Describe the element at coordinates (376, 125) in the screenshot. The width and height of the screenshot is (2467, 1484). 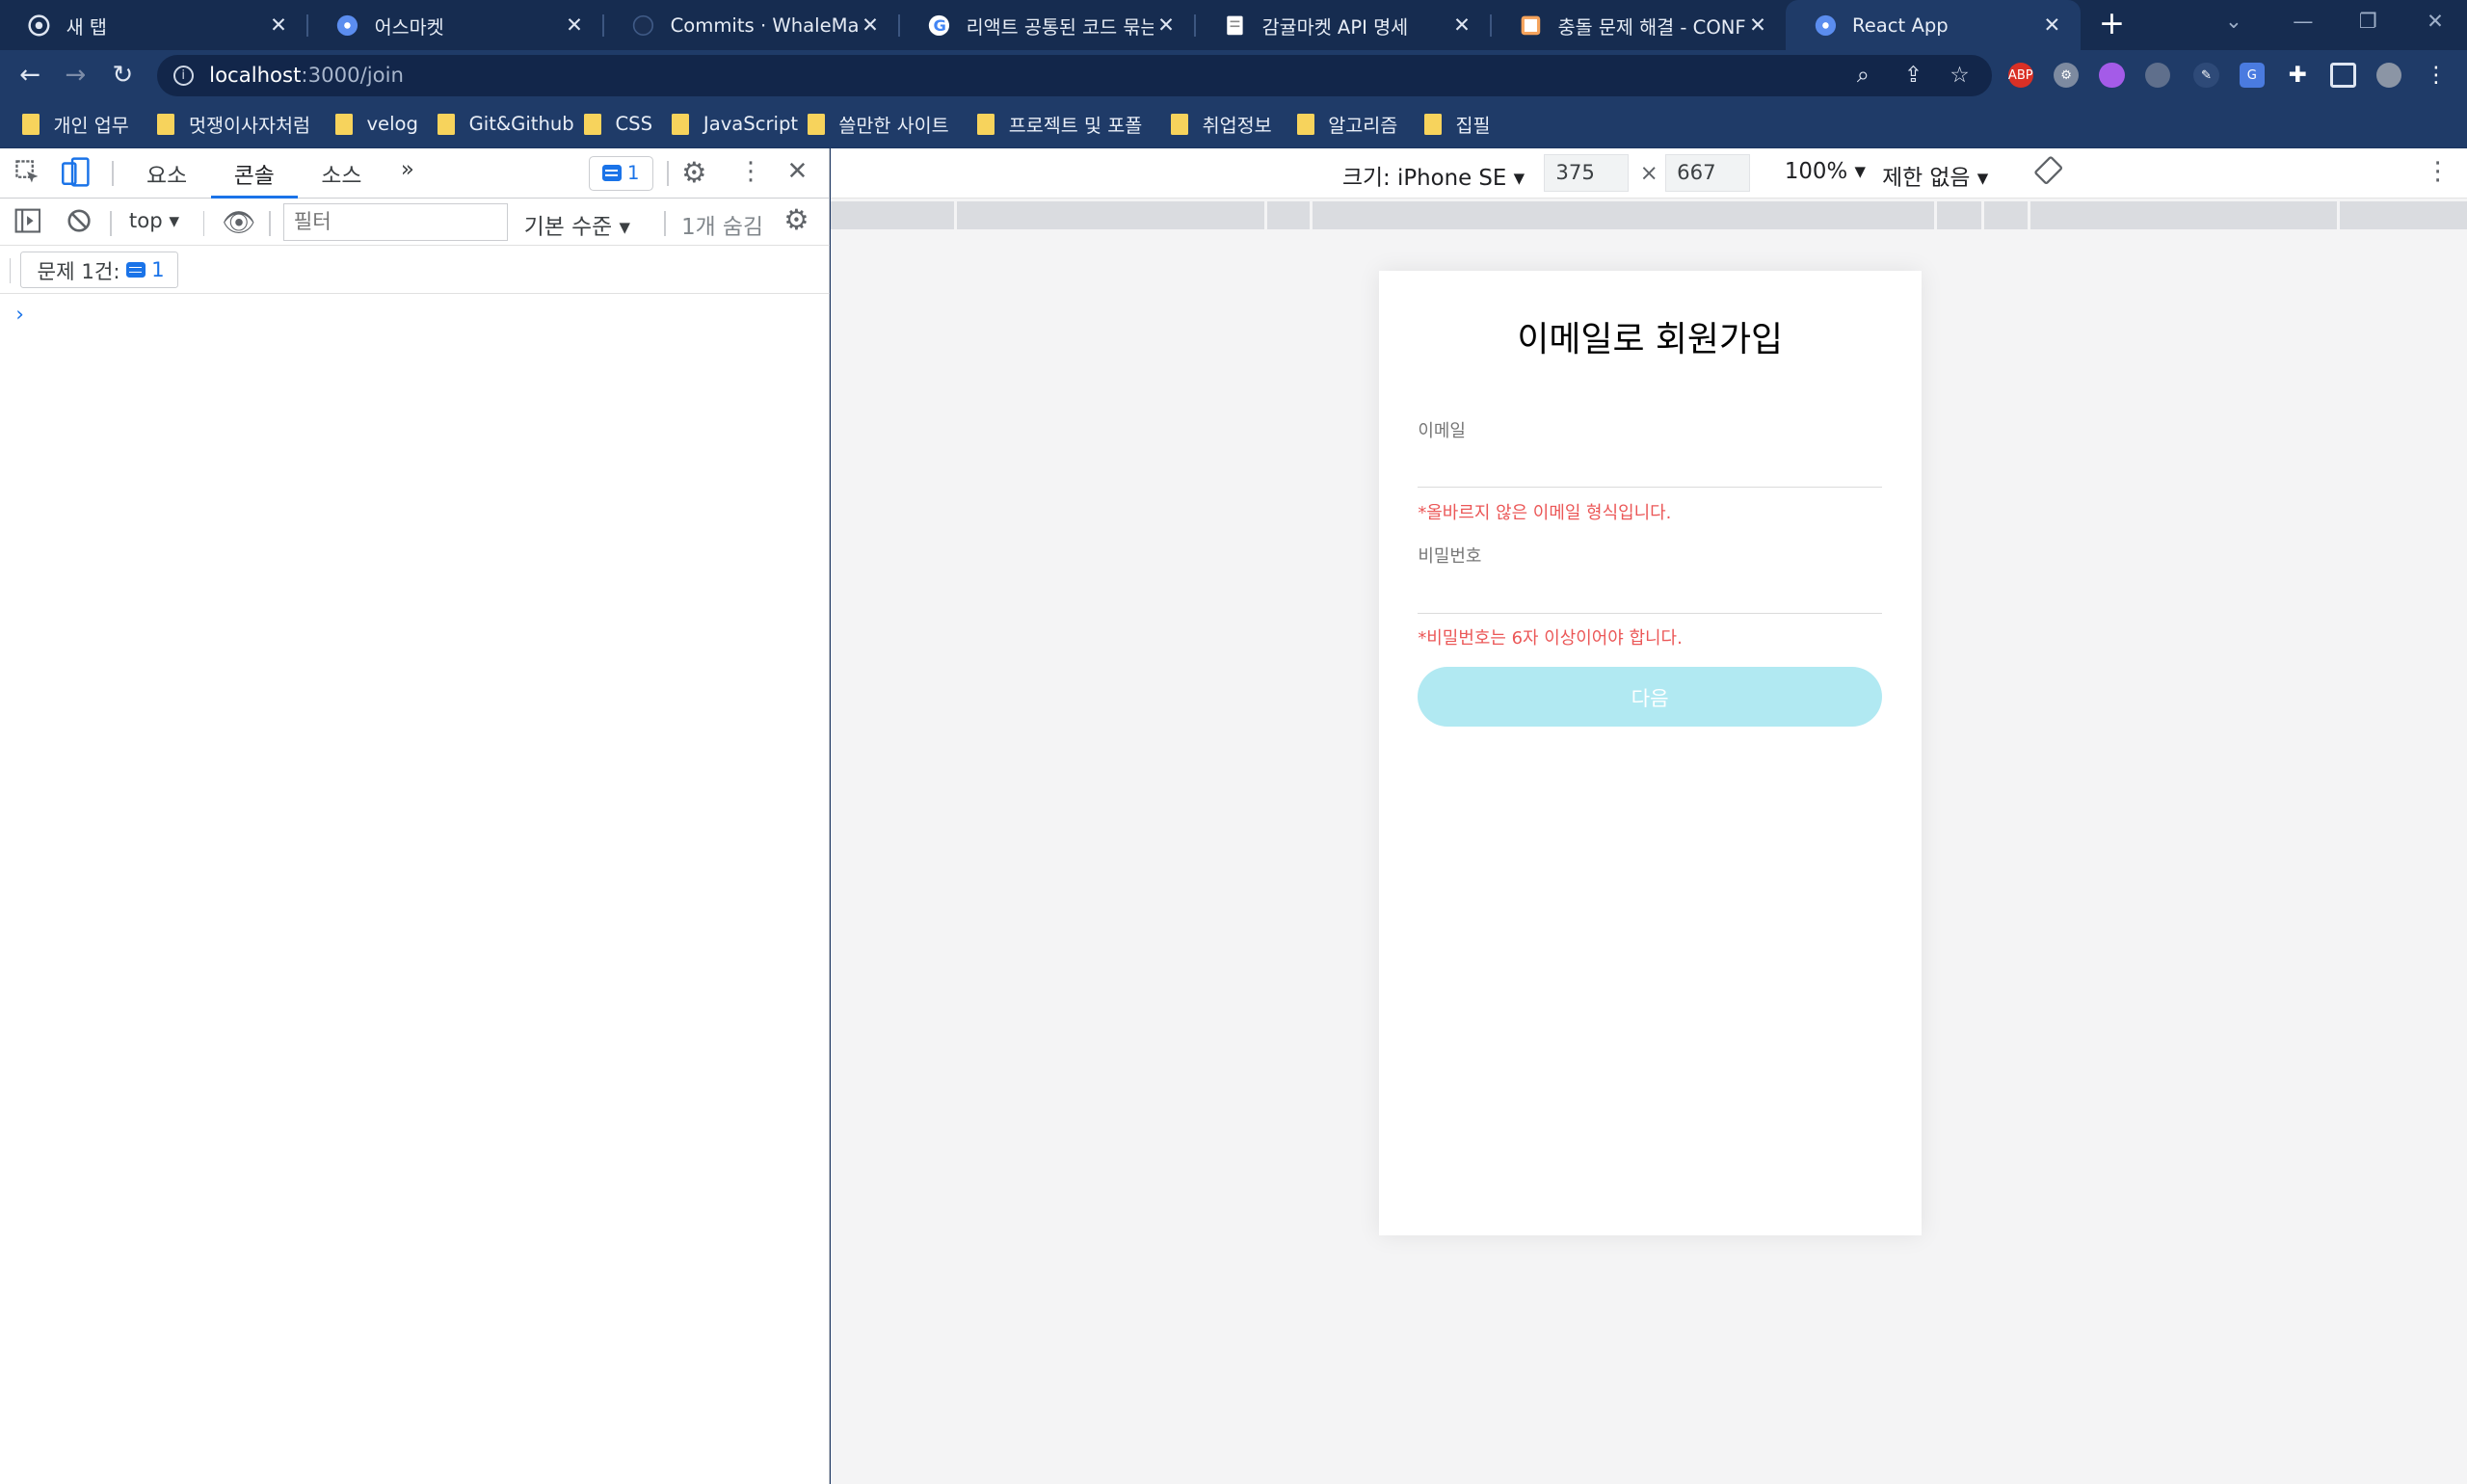
I see `bookmark-folder: velog` at that location.